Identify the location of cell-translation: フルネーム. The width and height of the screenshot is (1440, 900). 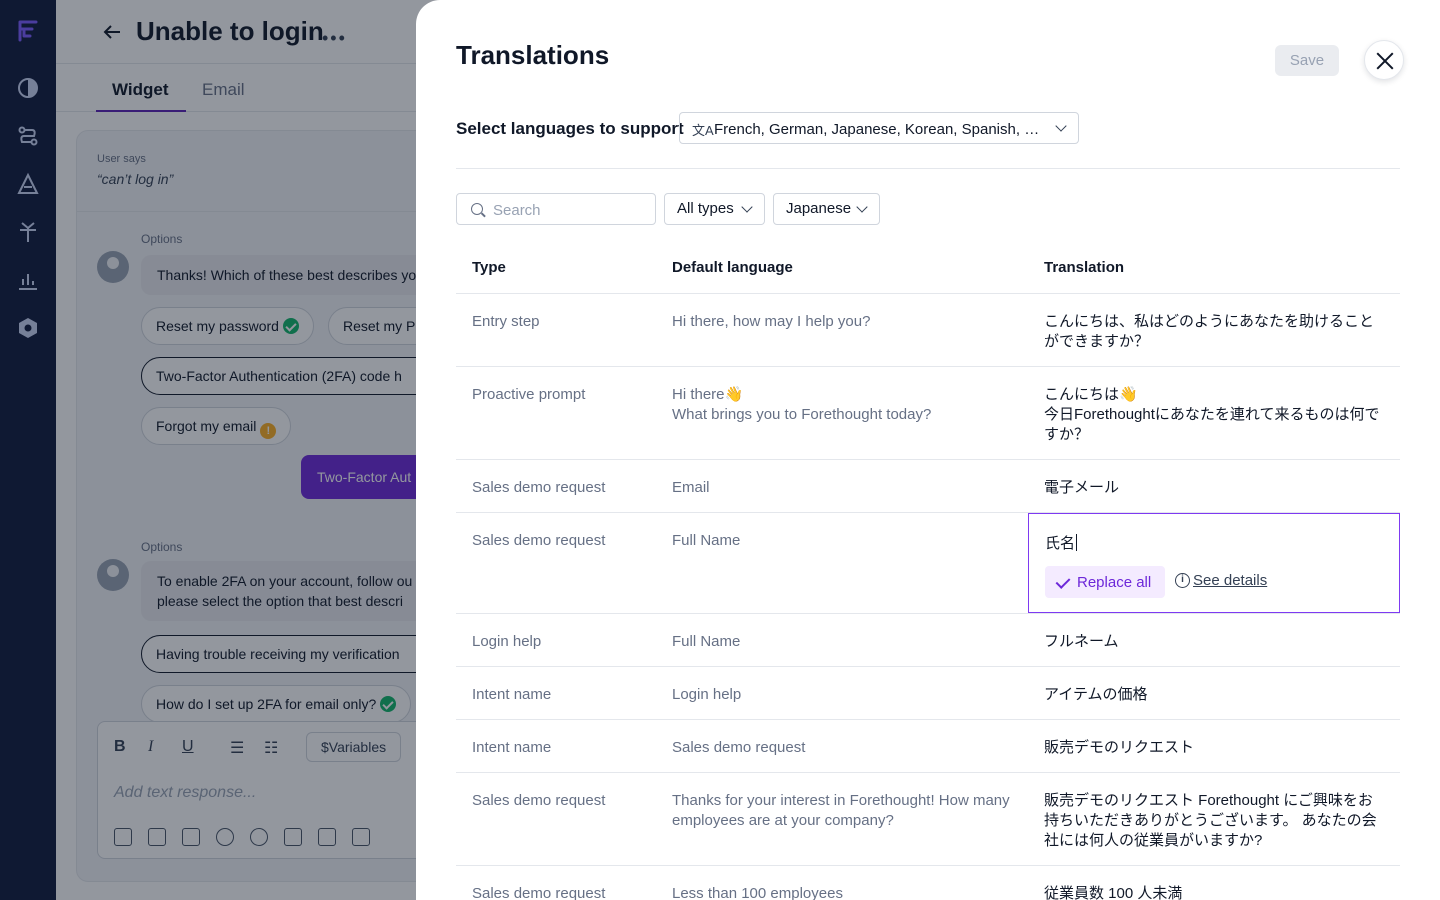
(1214, 642).